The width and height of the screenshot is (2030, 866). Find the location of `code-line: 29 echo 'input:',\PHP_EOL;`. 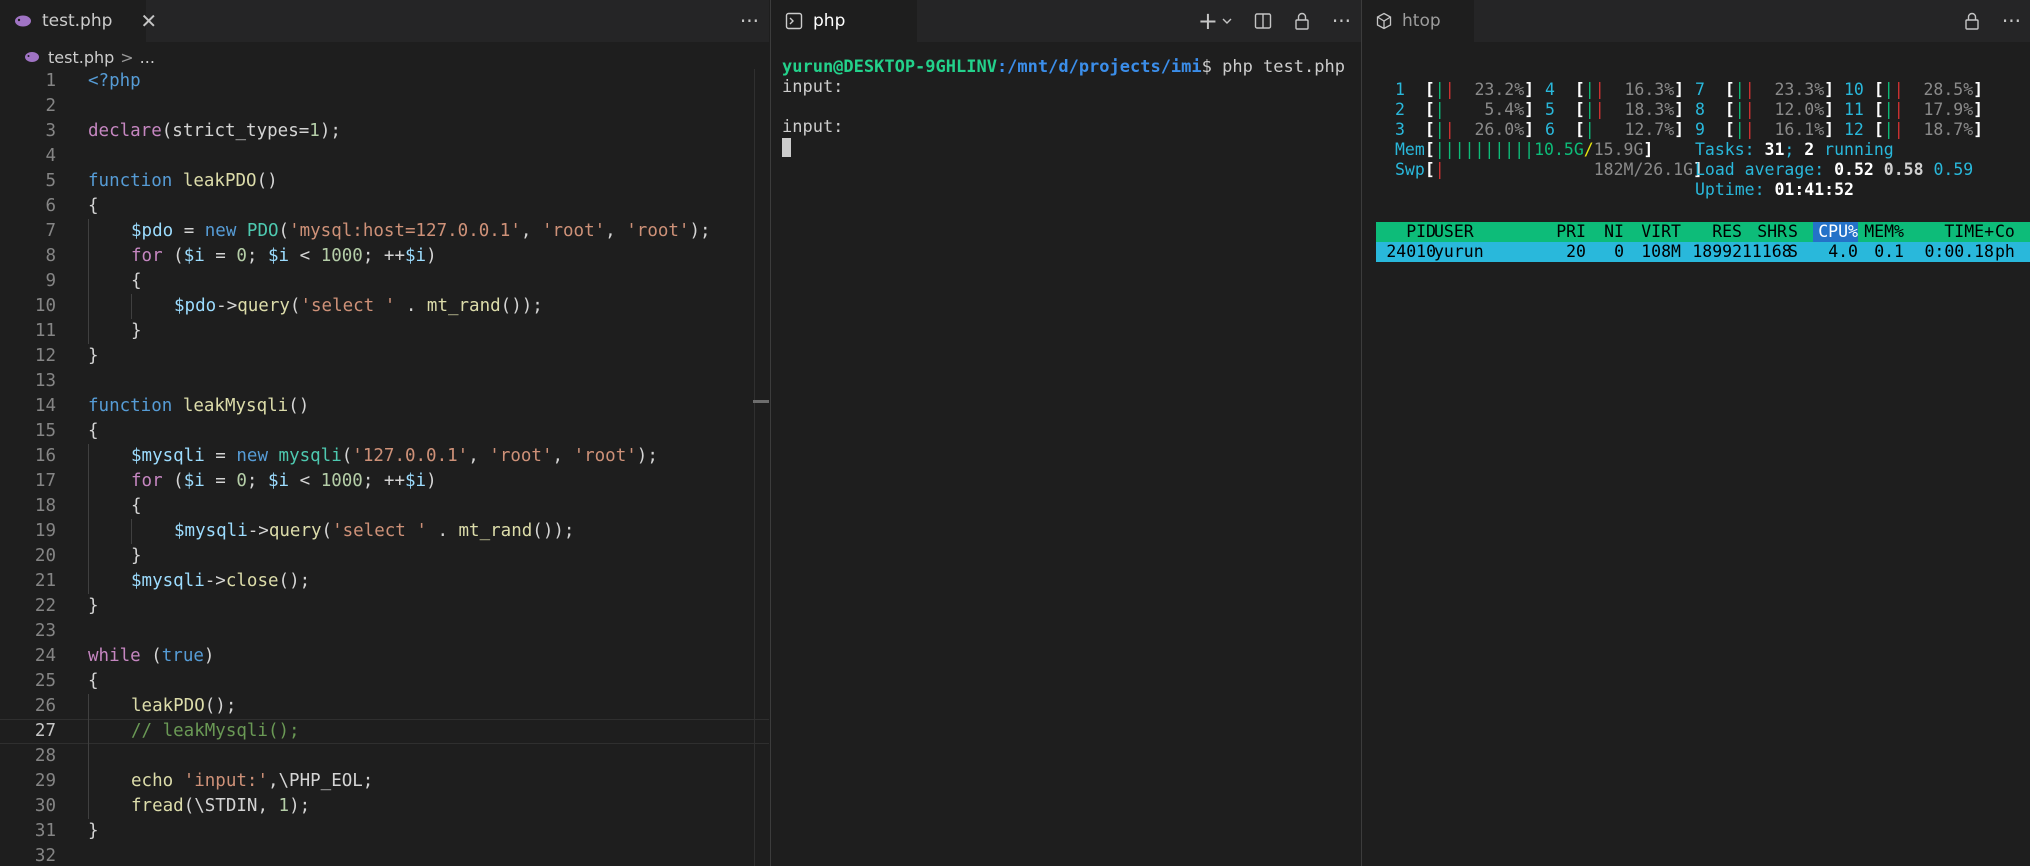

code-line: 29 echo 'input:',\PHP_EOL; is located at coordinates (384, 781).